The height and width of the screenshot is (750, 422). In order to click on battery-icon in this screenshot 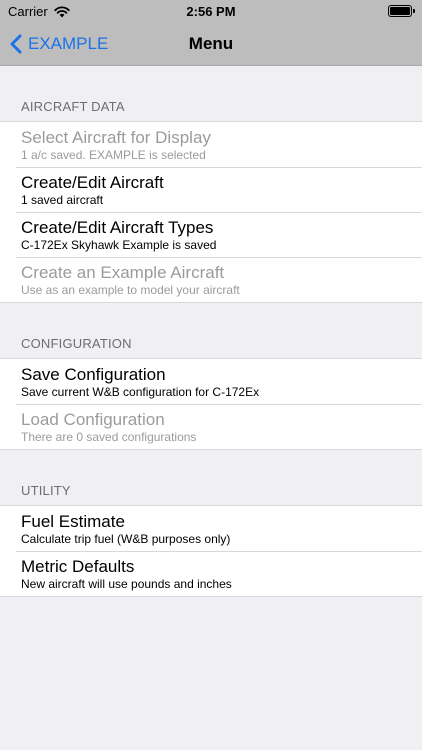, I will do `click(401, 11)`.